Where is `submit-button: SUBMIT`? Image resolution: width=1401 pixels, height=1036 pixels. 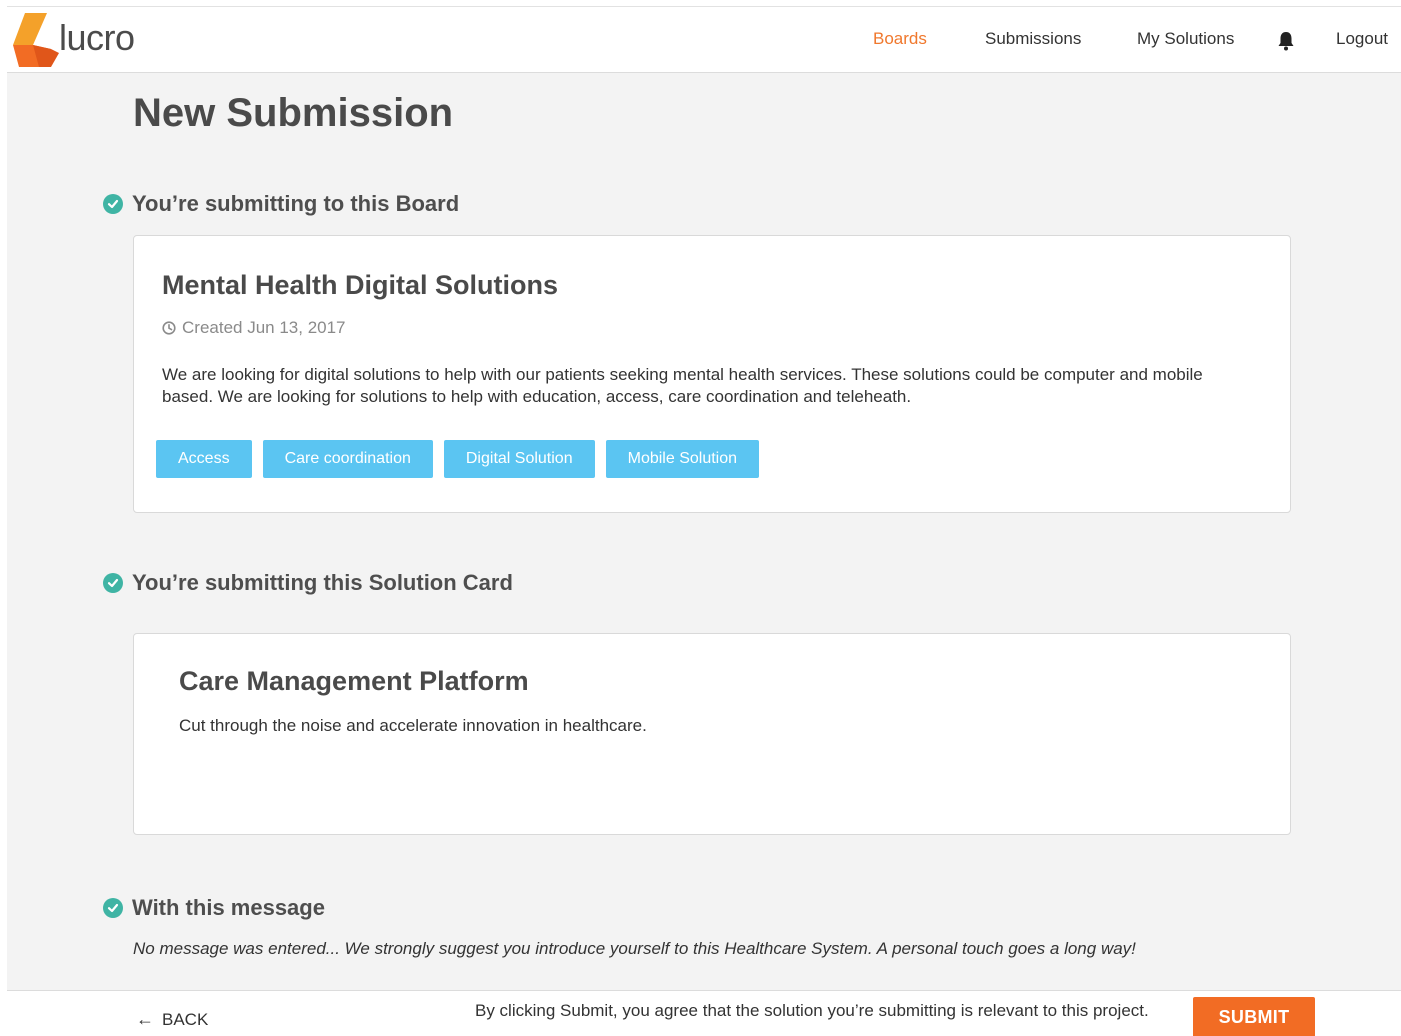
submit-button: SUBMIT is located at coordinates (1254, 1016).